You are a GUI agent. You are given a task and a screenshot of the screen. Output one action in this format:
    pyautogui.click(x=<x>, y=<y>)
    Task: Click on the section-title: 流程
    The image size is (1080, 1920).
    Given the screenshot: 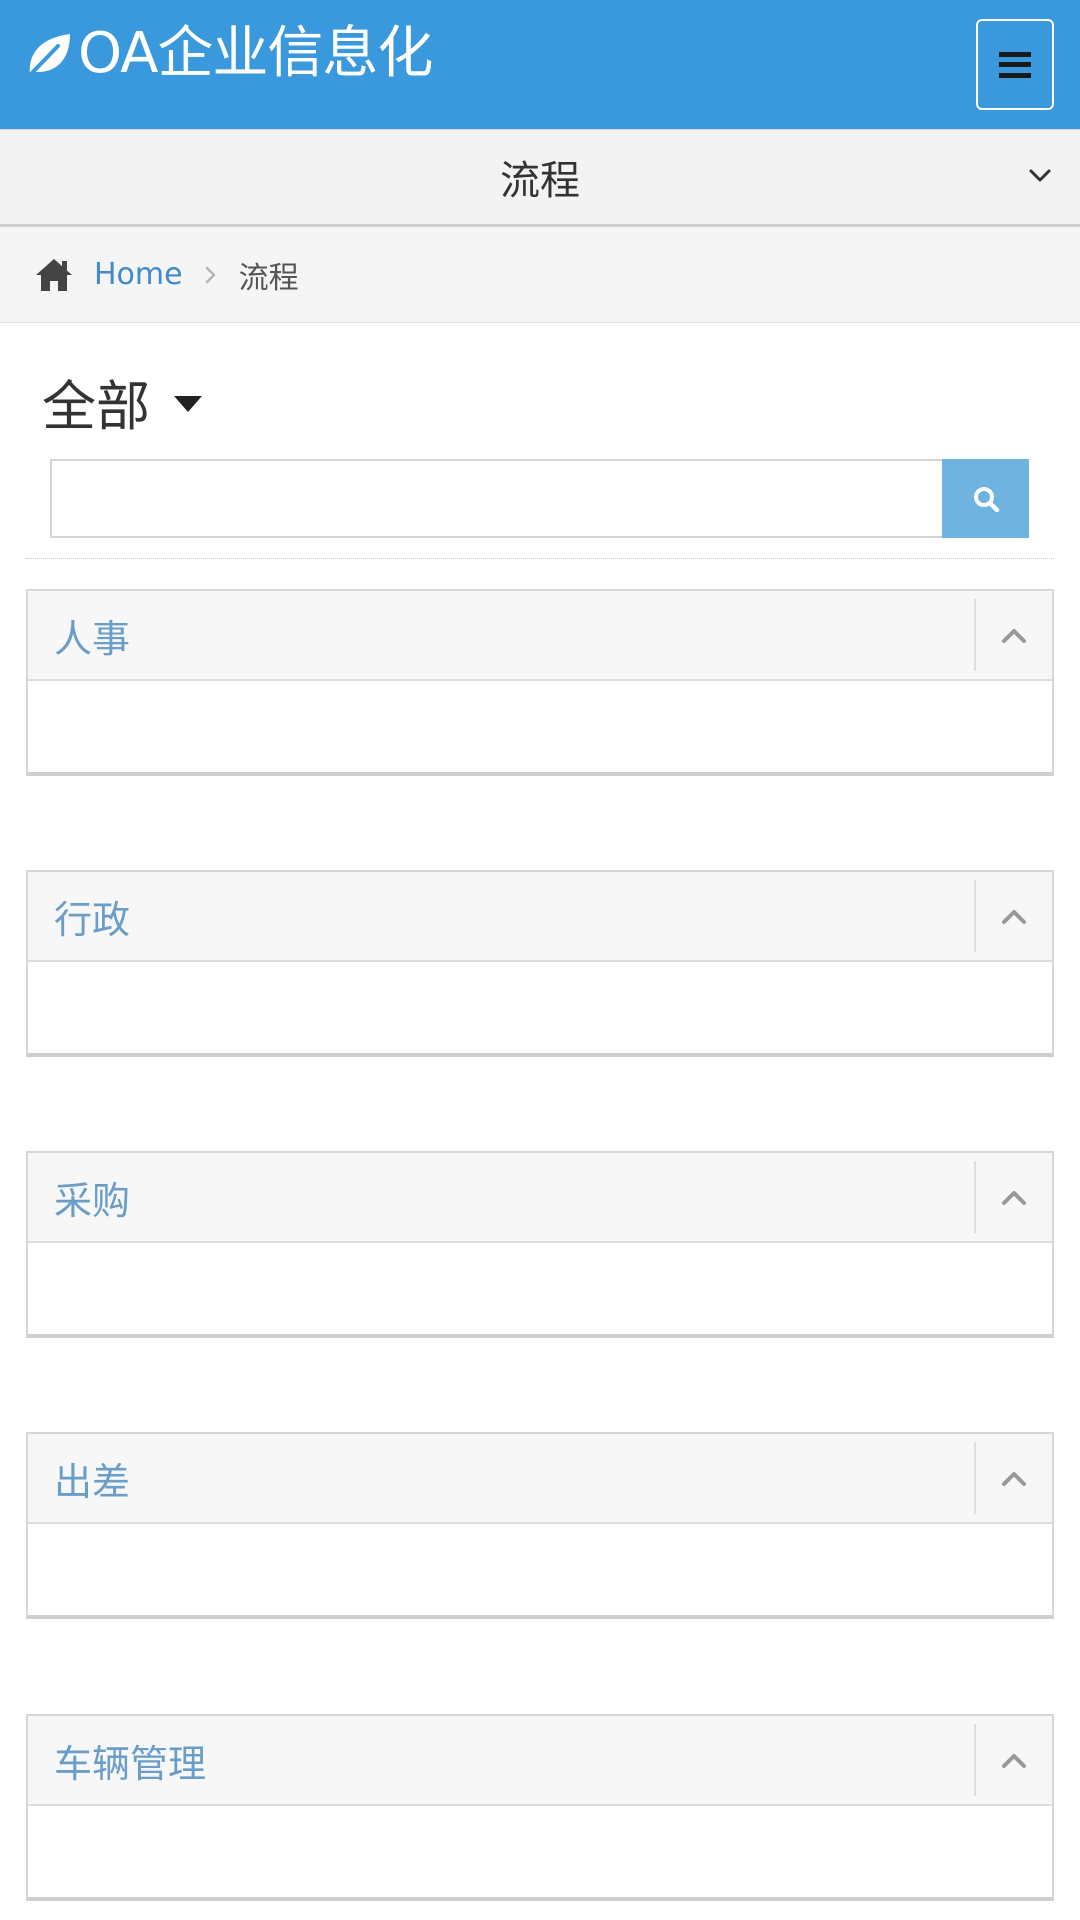 What is the action you would take?
    pyautogui.click(x=540, y=181)
    